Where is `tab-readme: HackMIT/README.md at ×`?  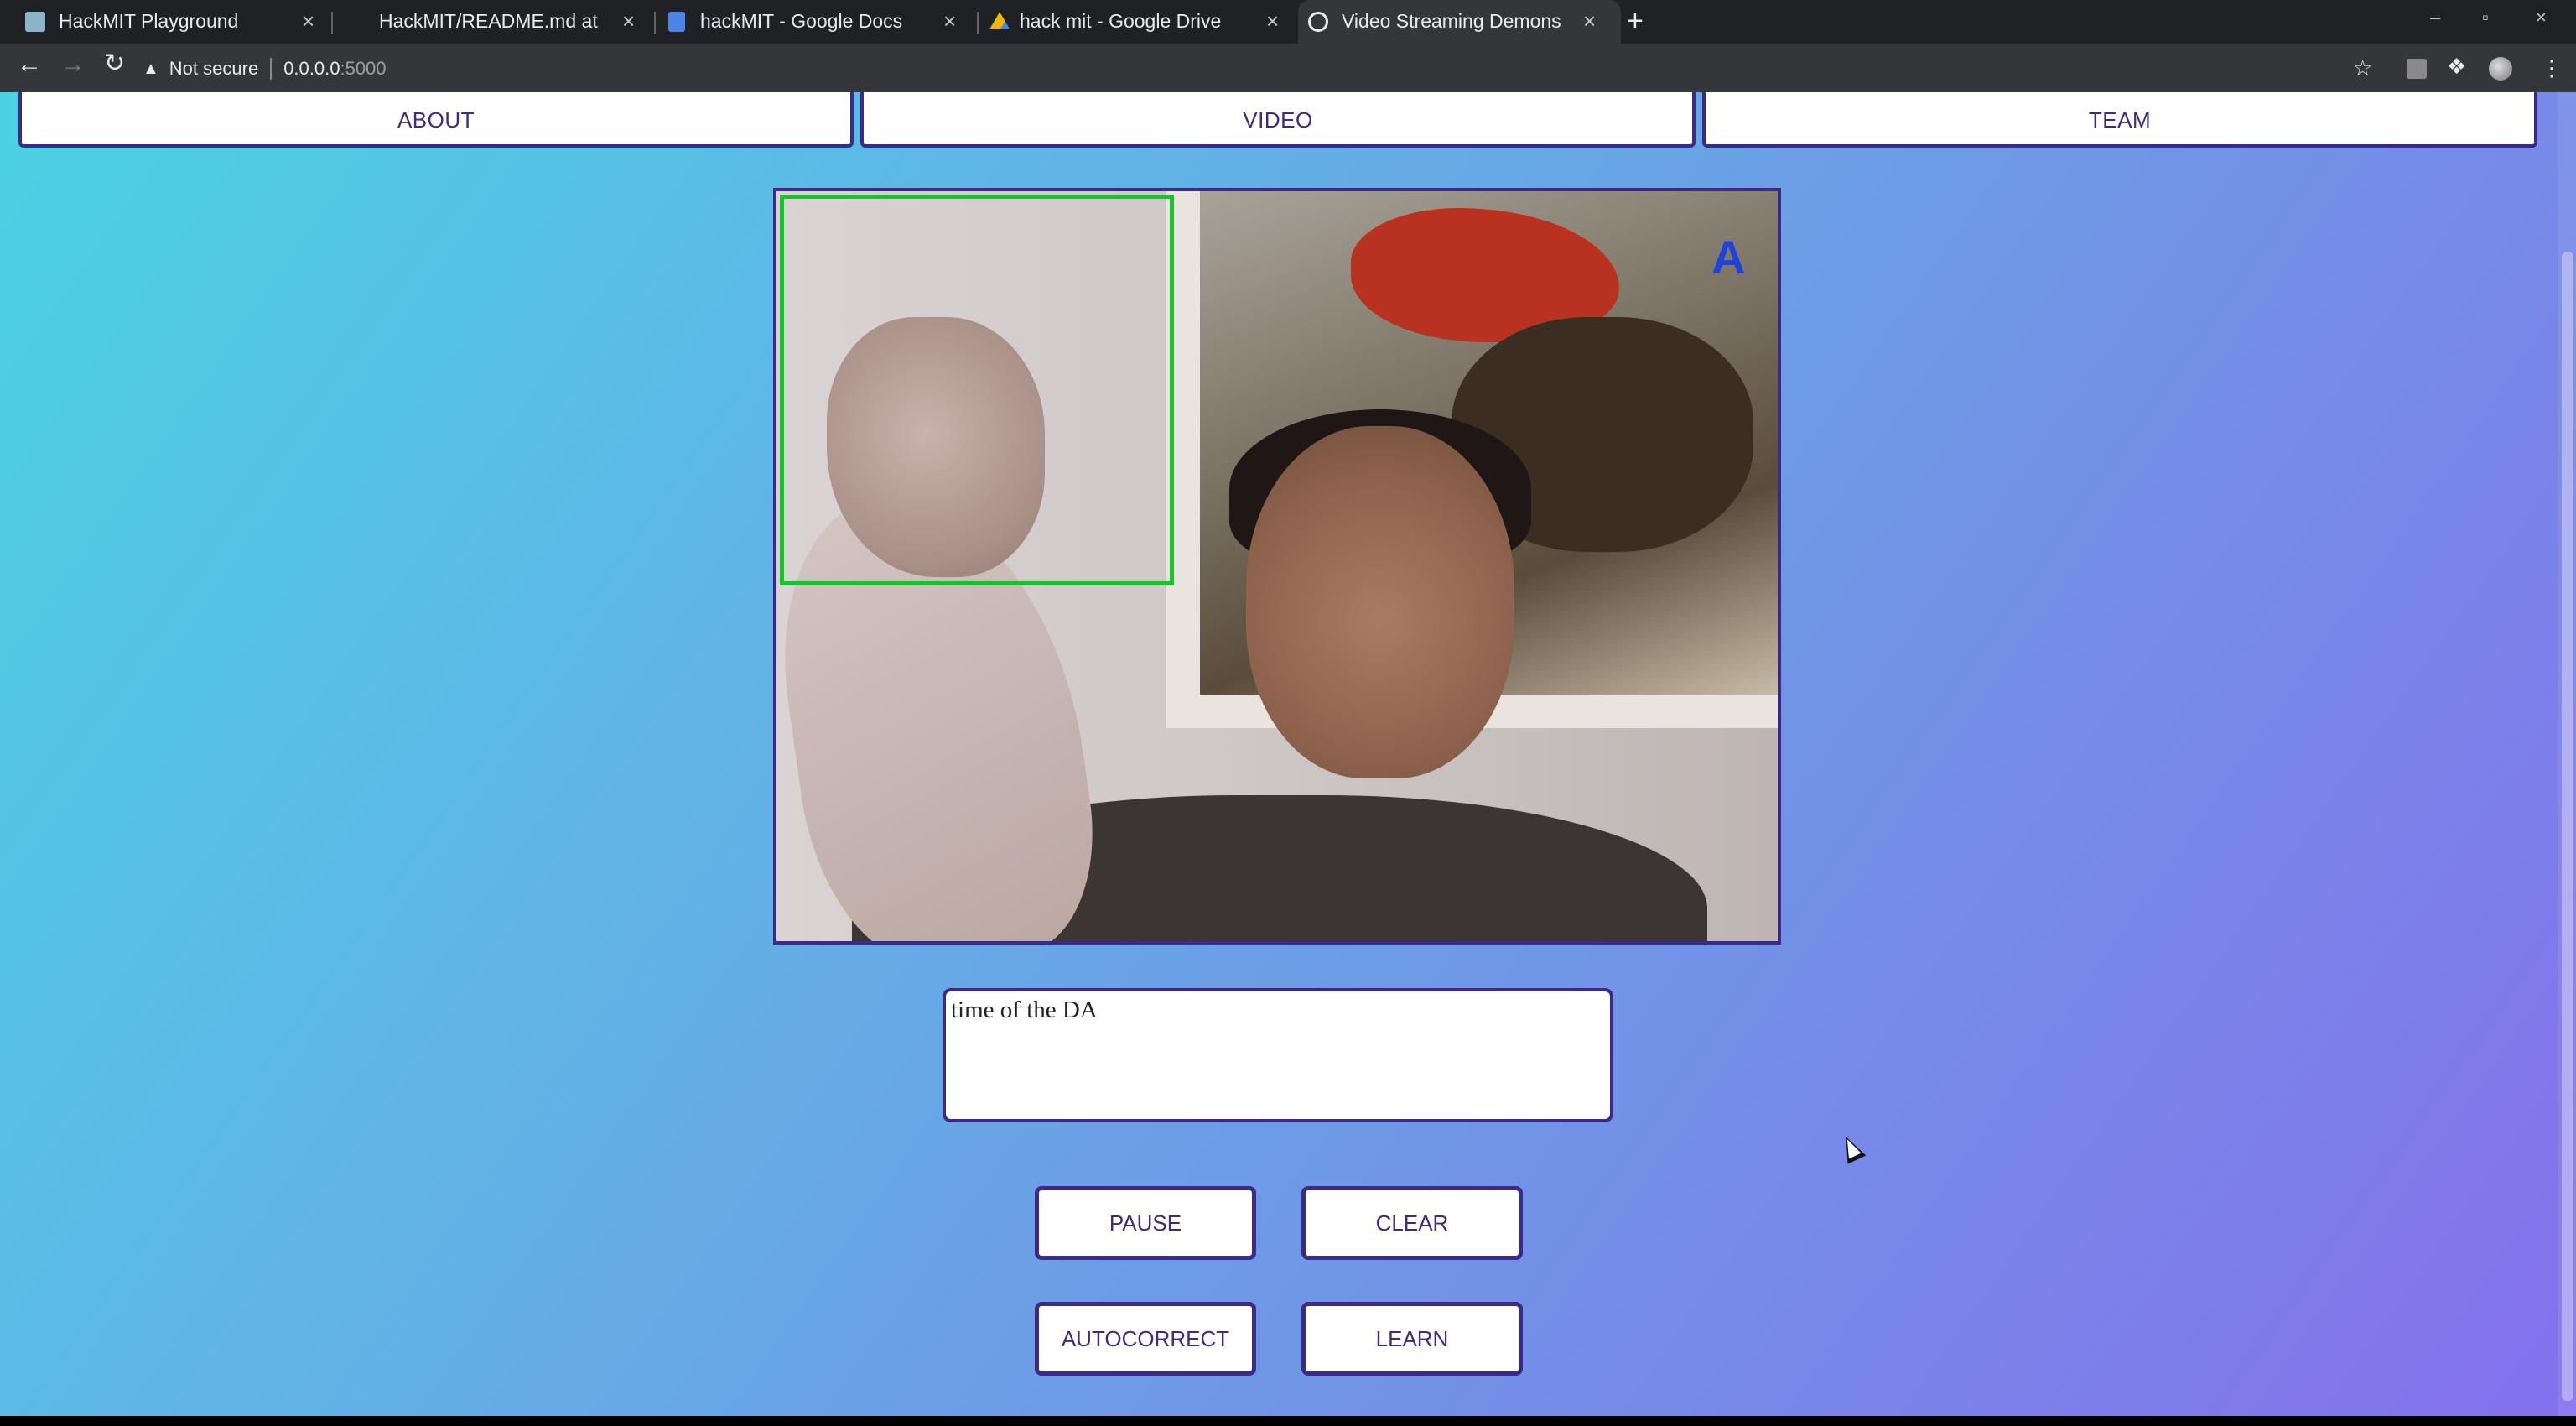 tab-readme: HackMIT/README.md at × is located at coordinates (495, 22).